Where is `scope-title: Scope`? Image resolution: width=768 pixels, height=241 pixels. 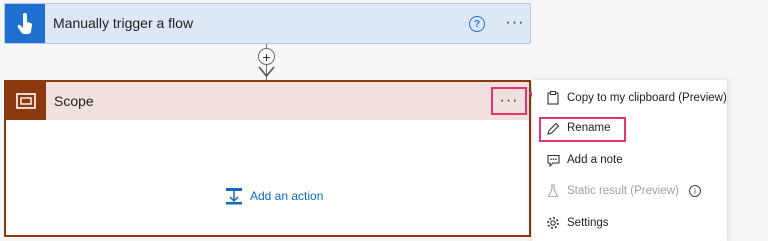
scope-title: Scope is located at coordinates (74, 101).